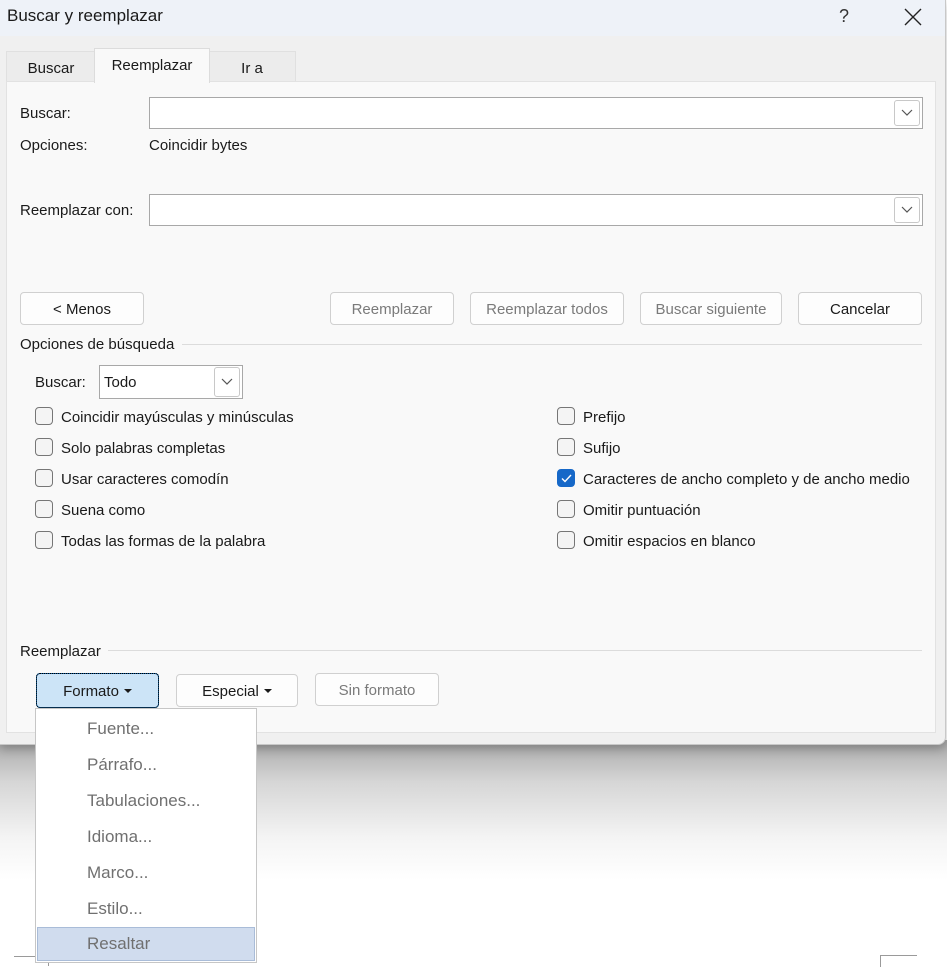 This screenshot has width=947, height=967. Describe the element at coordinates (566, 540) in the screenshot. I see `ignore-whitespace-checkbox` at that location.